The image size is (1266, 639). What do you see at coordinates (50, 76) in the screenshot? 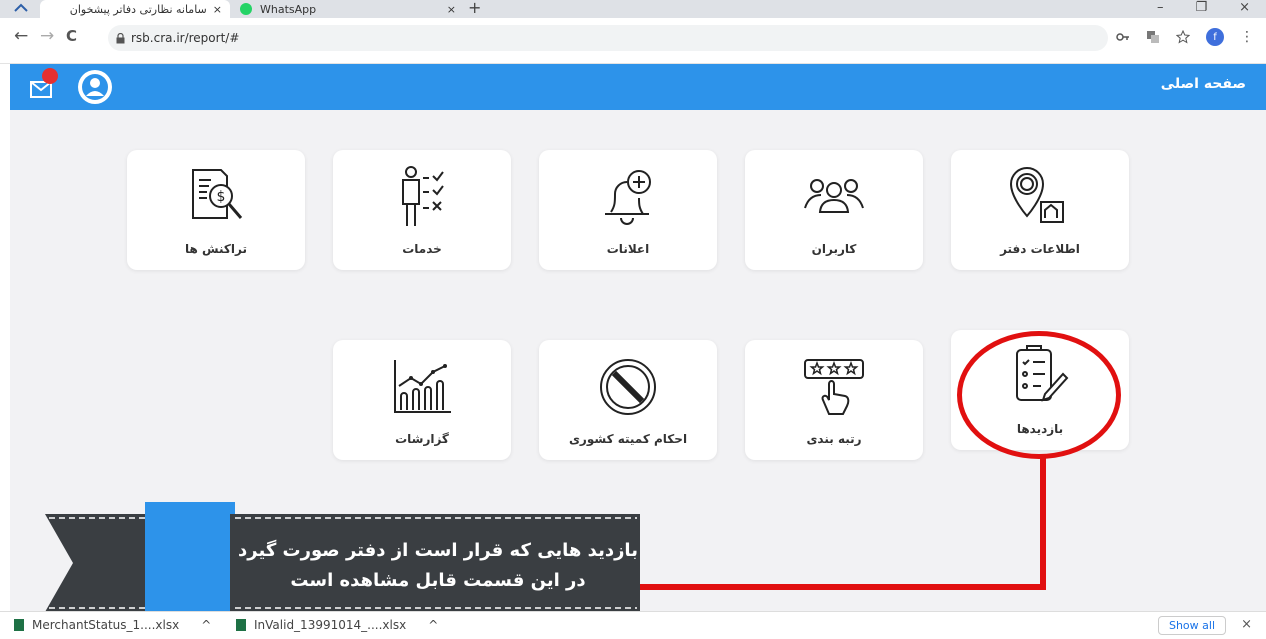
I see `notification-badge` at bounding box center [50, 76].